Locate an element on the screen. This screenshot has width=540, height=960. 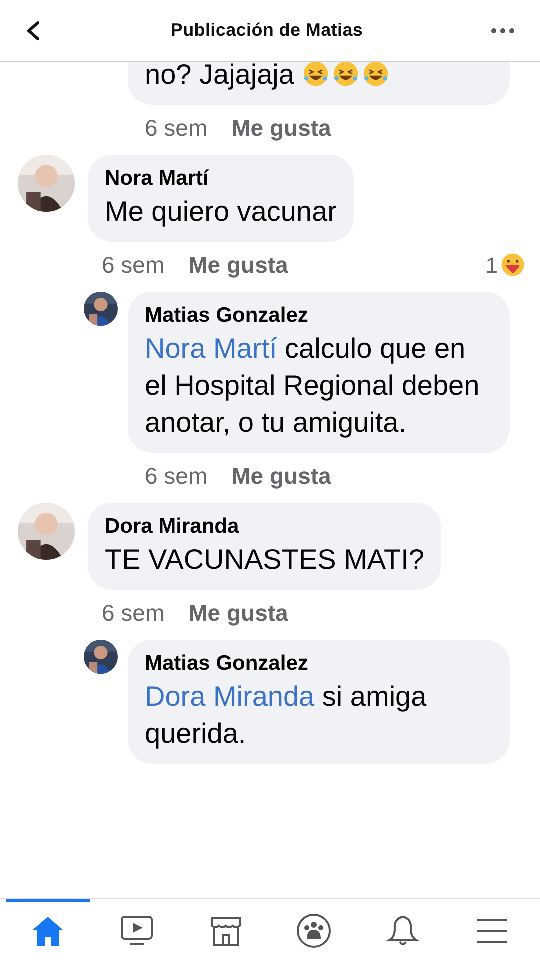
more-icon is located at coordinates (503, 30).